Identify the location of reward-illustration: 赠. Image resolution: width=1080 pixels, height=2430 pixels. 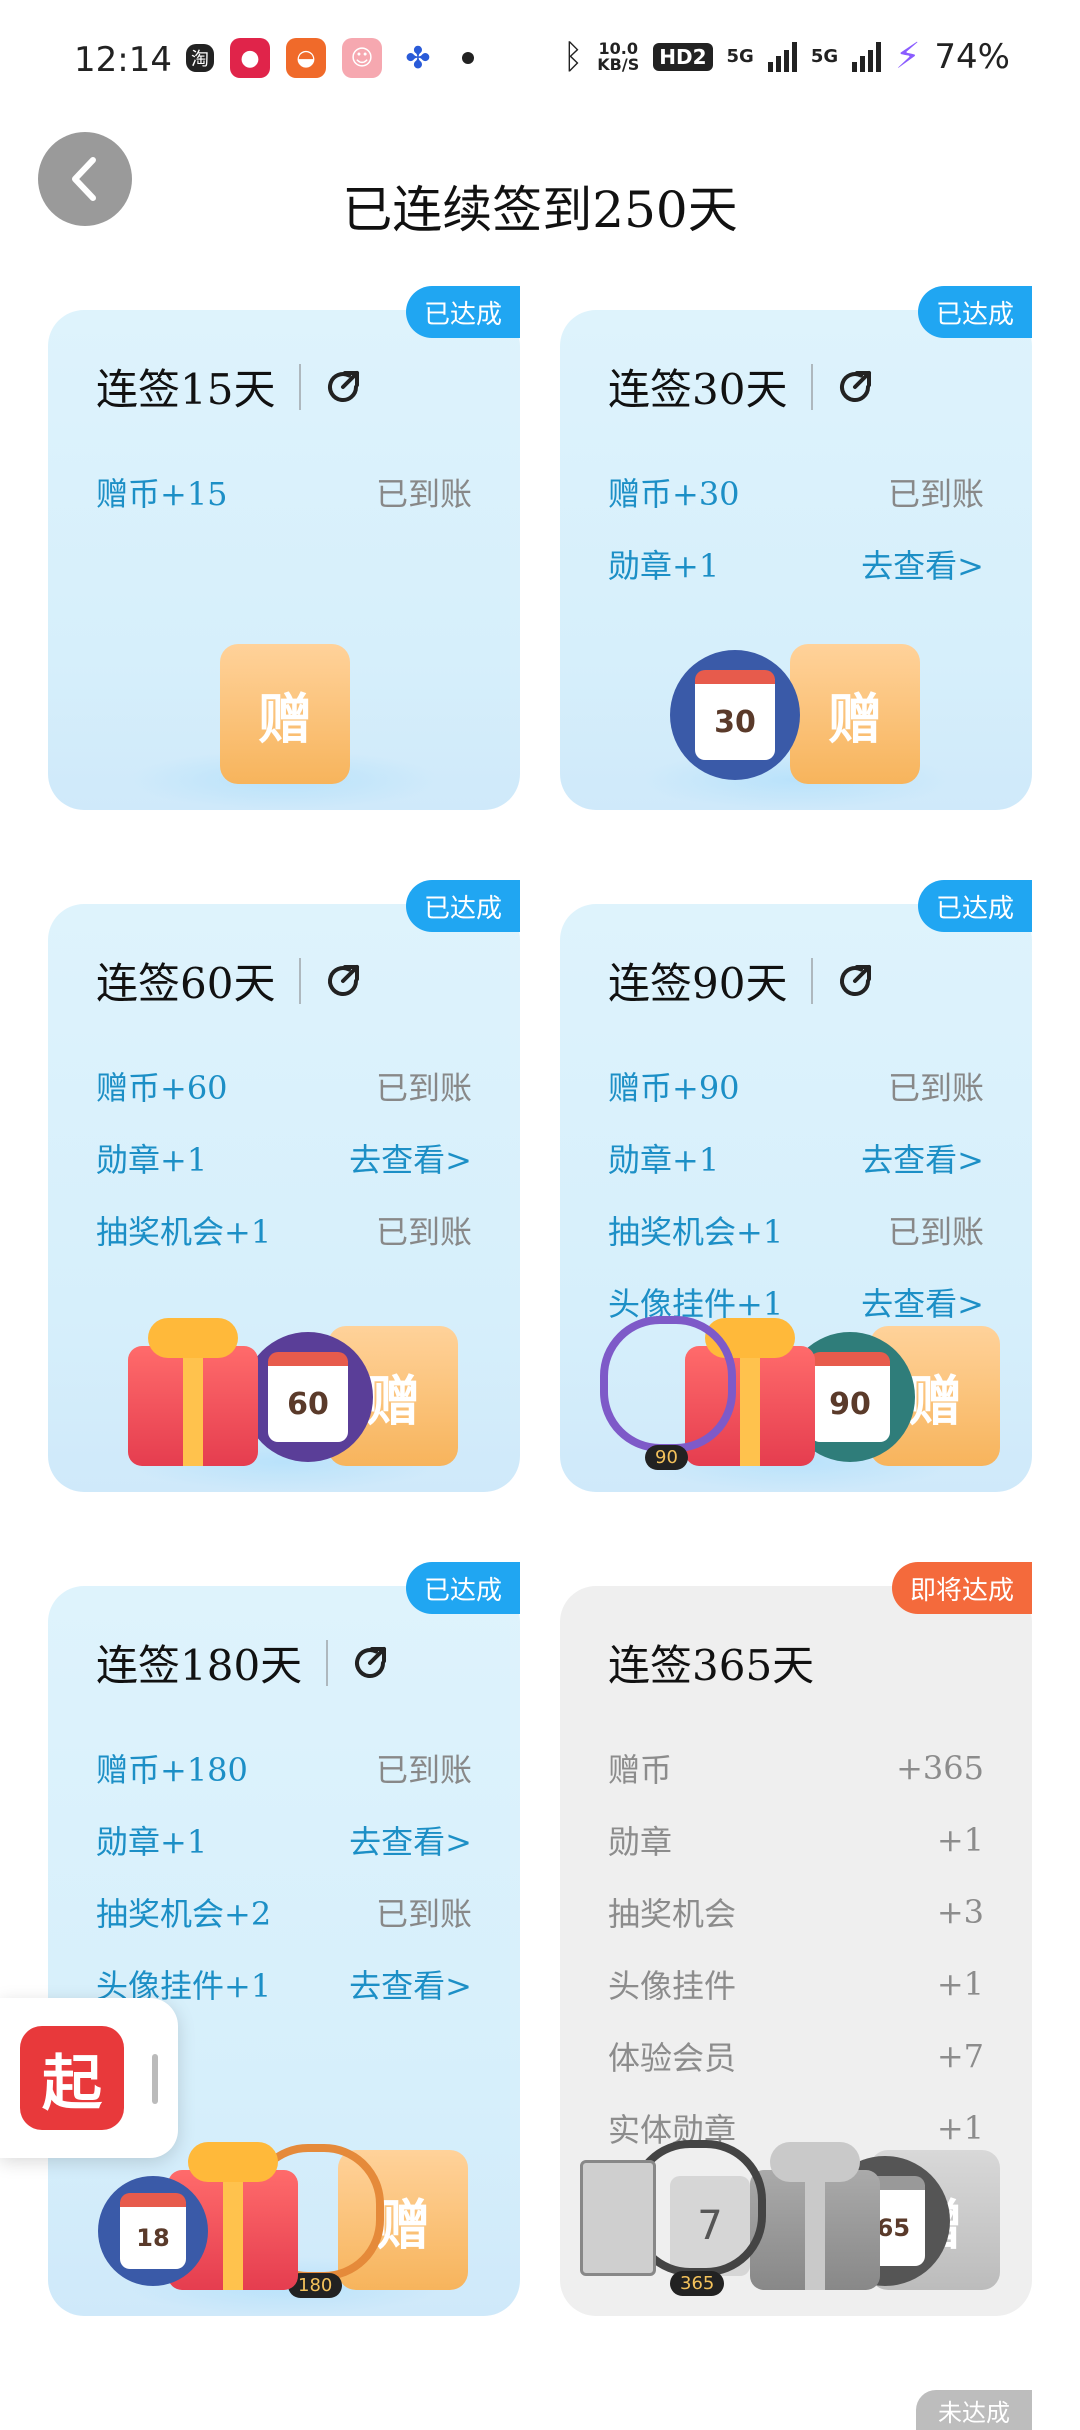
(284, 720).